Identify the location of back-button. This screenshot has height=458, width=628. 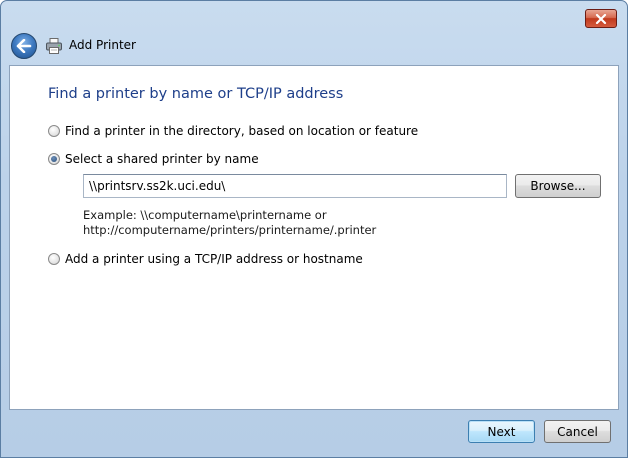
(24, 46).